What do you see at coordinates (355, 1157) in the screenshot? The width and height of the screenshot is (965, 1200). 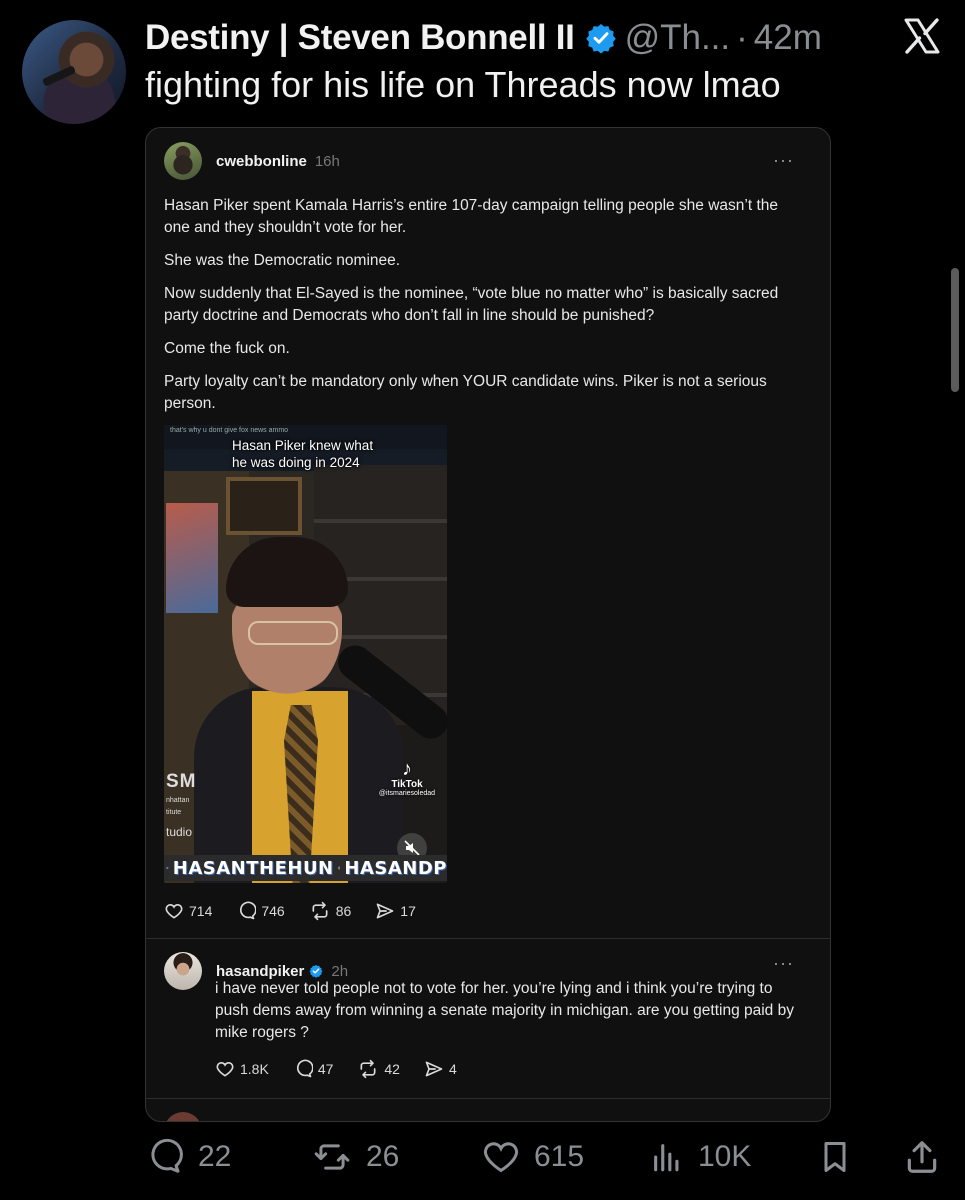 I see `repost-button: 26` at bounding box center [355, 1157].